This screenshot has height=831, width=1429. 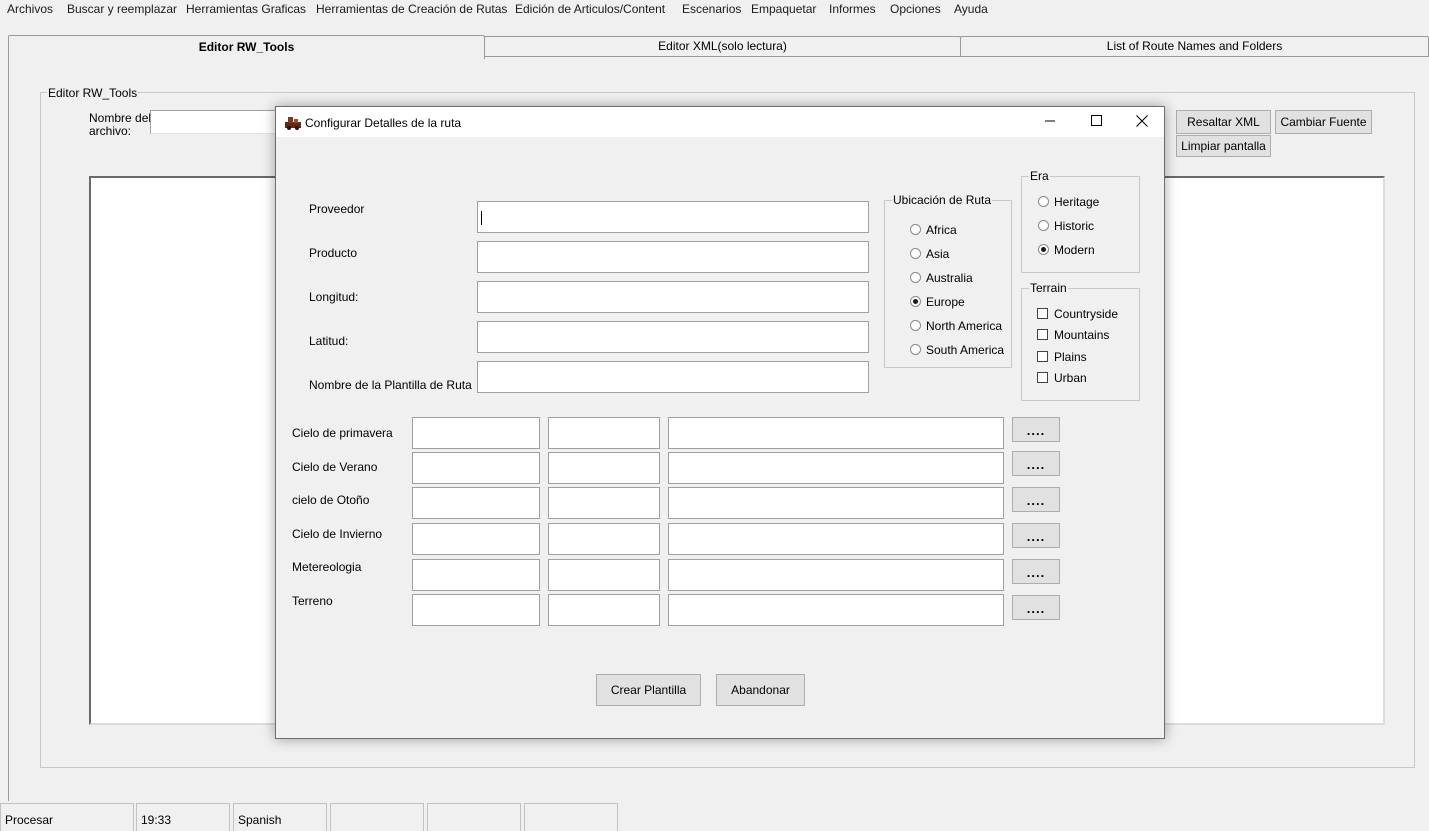 I want to click on status-process: Procesar, so click(x=67, y=817).